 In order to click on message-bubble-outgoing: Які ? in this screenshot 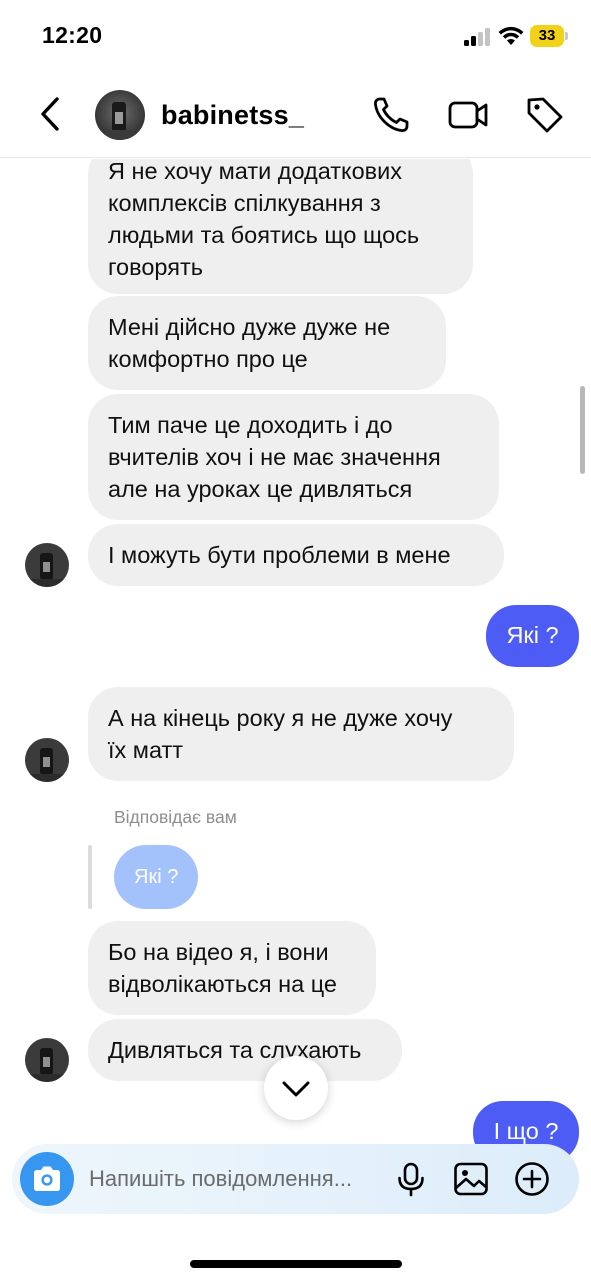, I will do `click(532, 636)`.